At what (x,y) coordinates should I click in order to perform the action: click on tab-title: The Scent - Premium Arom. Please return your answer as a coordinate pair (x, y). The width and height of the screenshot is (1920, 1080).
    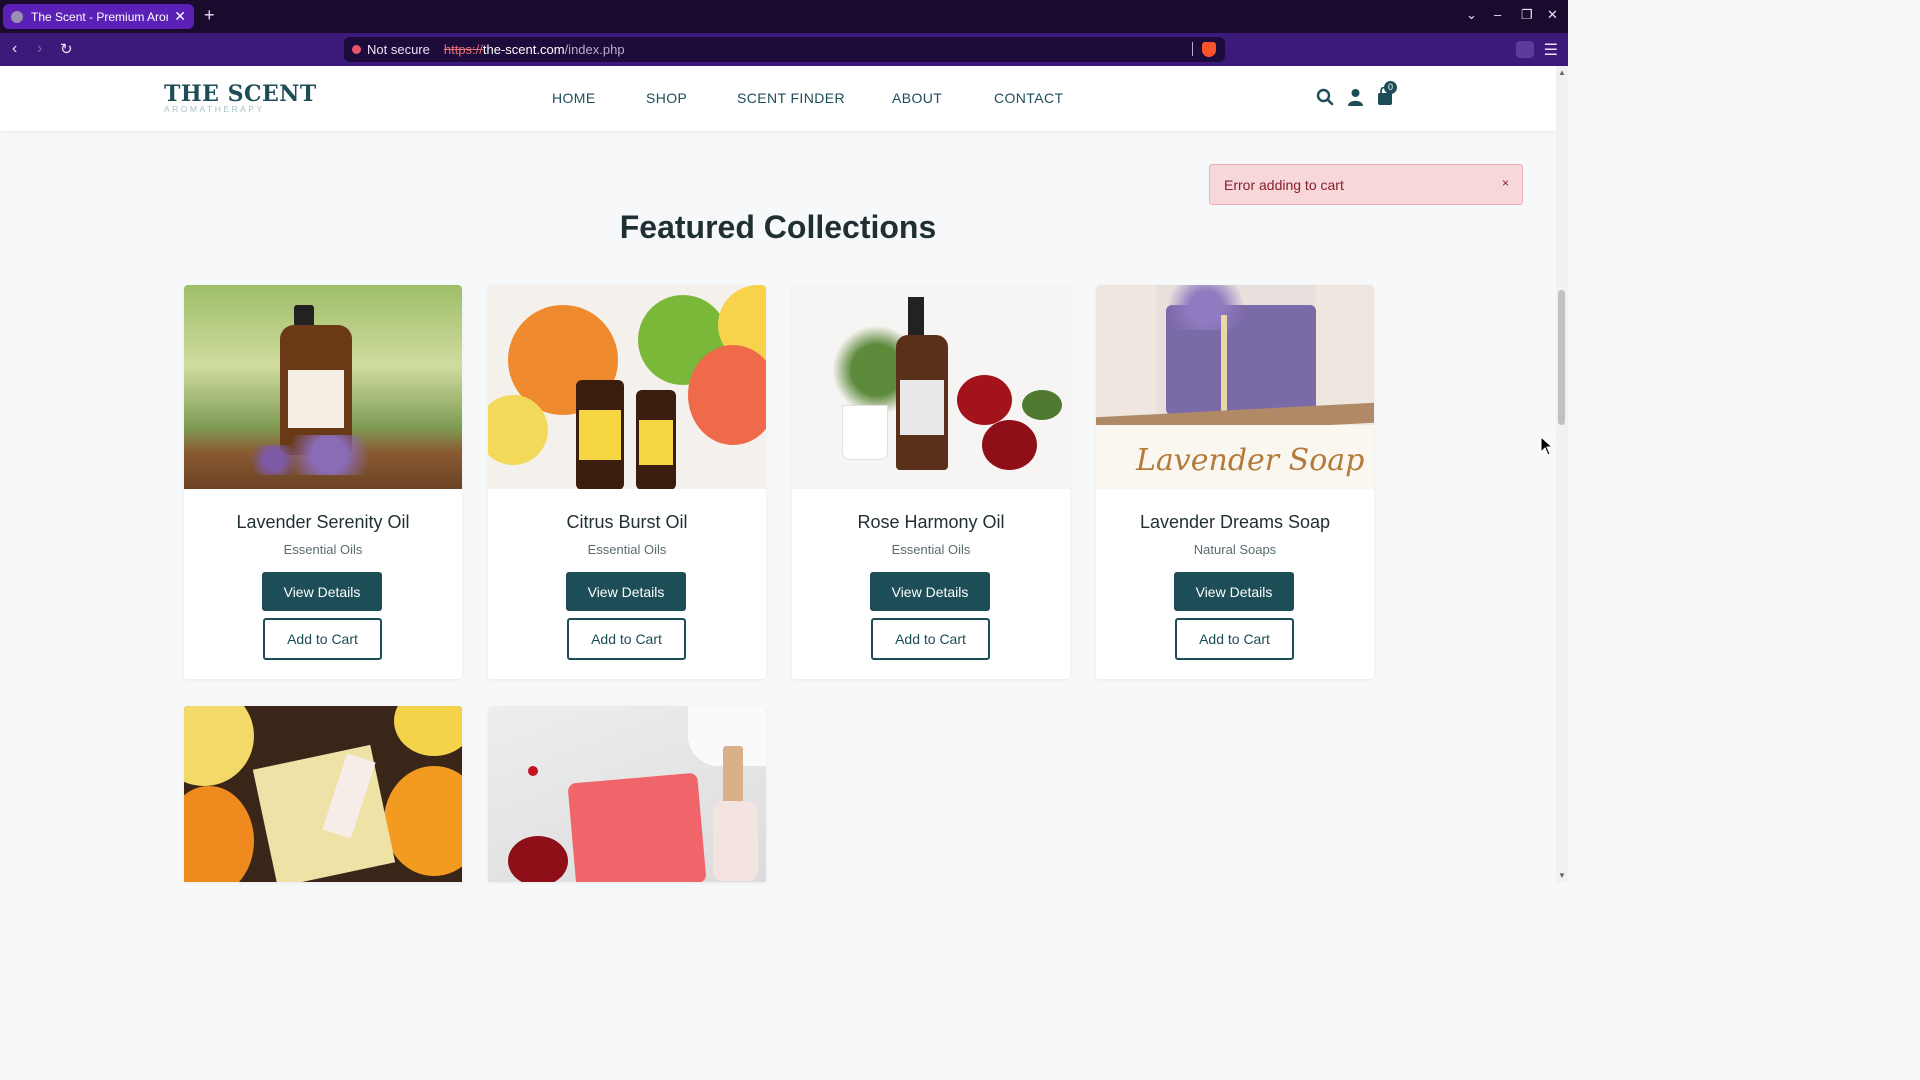
    Looking at the image, I should click on (100, 16).